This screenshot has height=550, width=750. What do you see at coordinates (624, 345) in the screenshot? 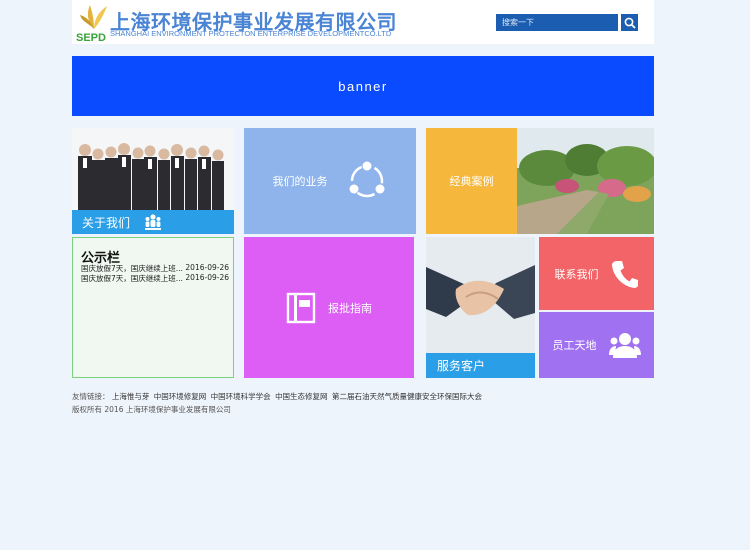
I see `users-icon` at bounding box center [624, 345].